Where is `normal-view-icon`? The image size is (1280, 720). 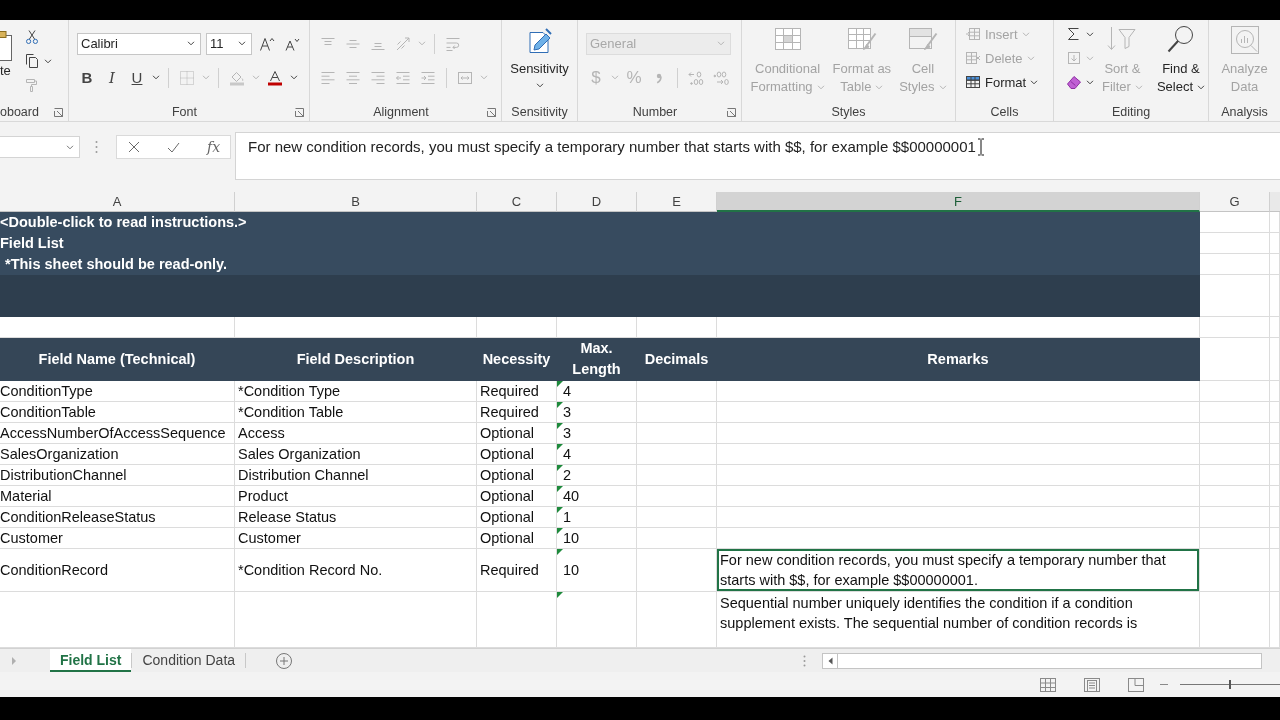
normal-view-icon is located at coordinates (1048, 684).